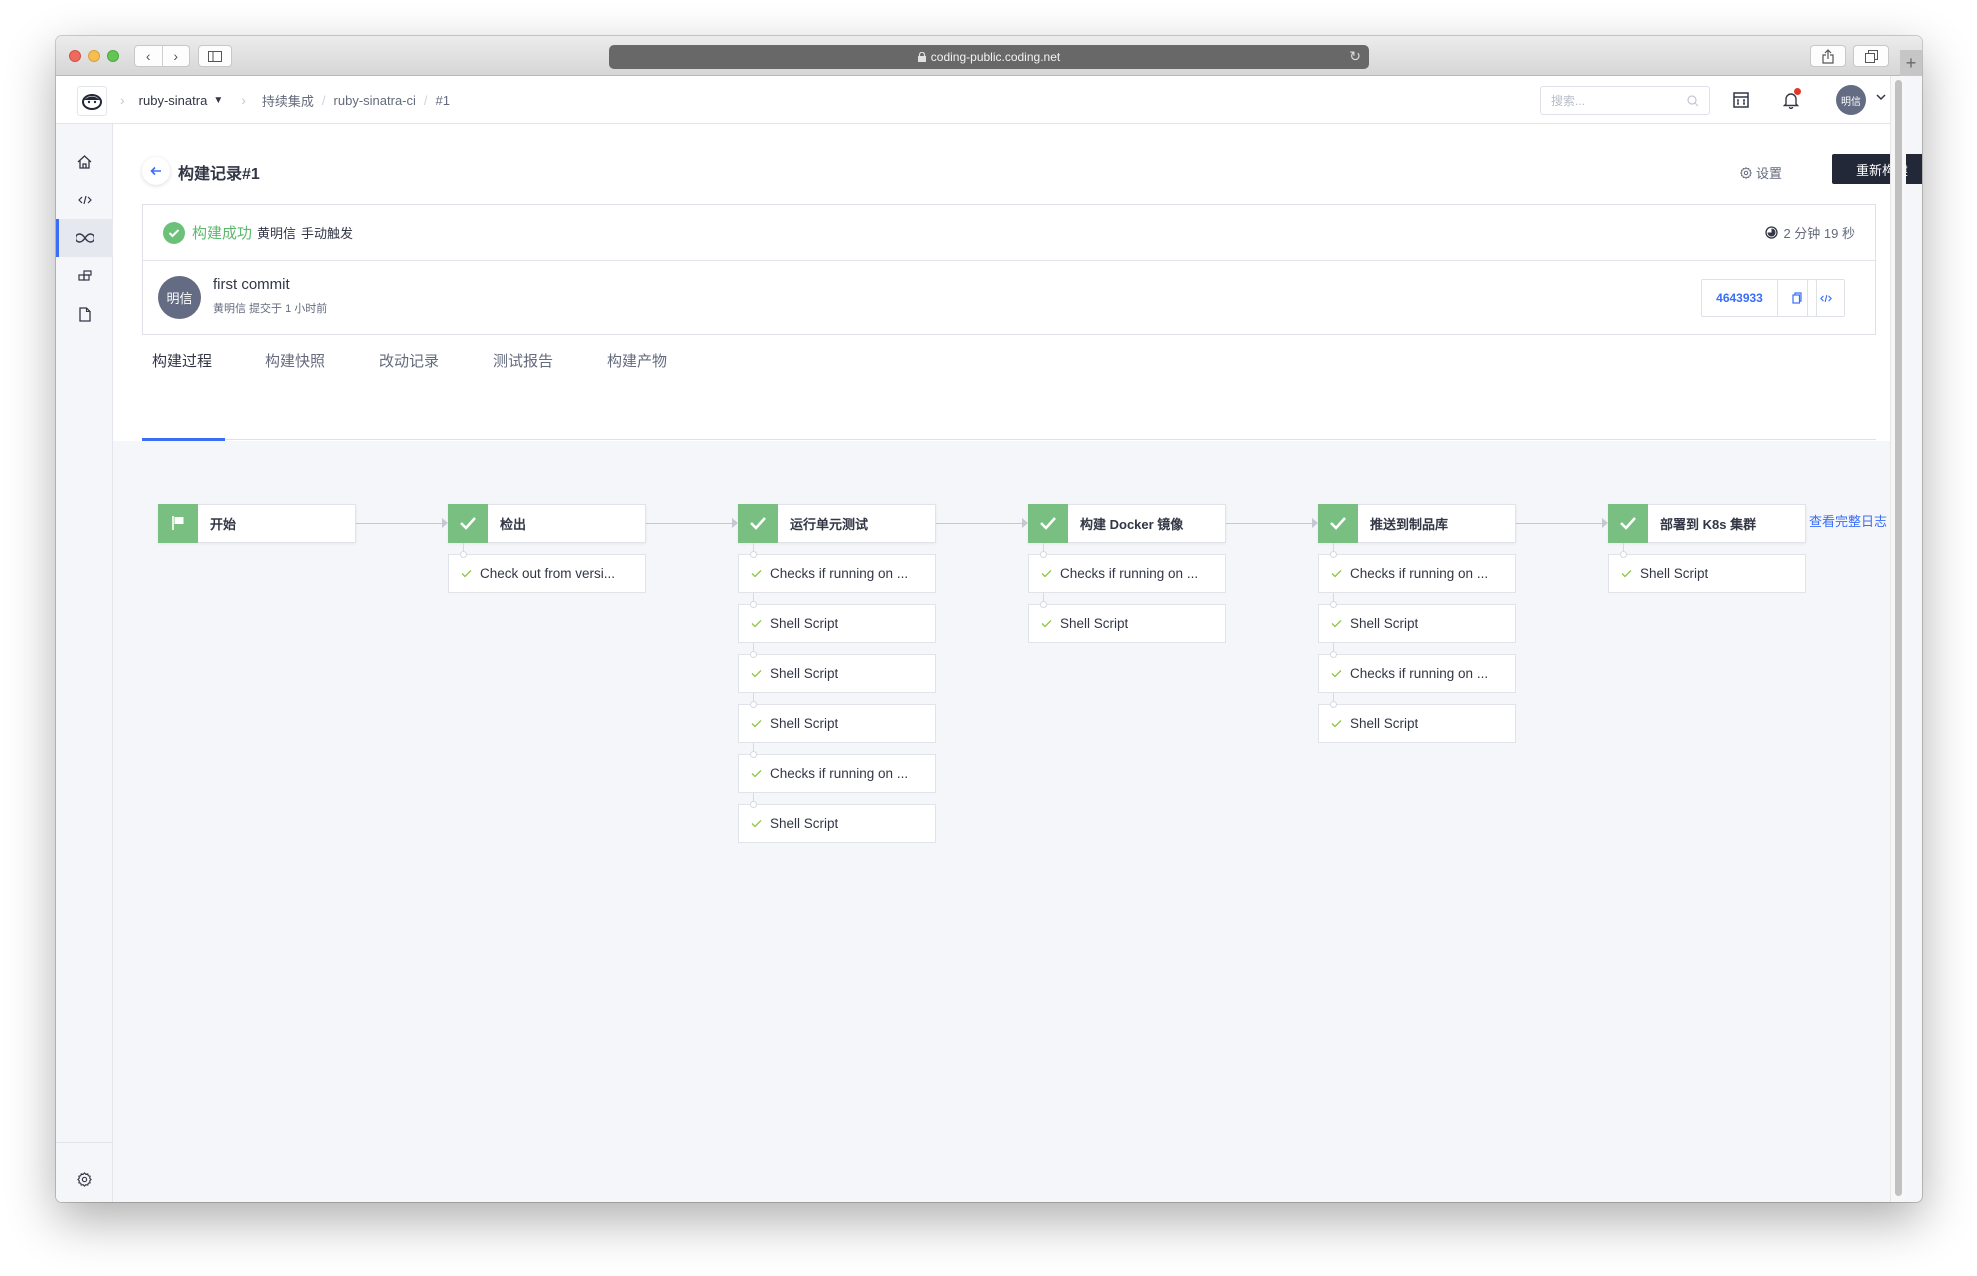  I want to click on project-switcher: ruby-sinatra, so click(173, 100).